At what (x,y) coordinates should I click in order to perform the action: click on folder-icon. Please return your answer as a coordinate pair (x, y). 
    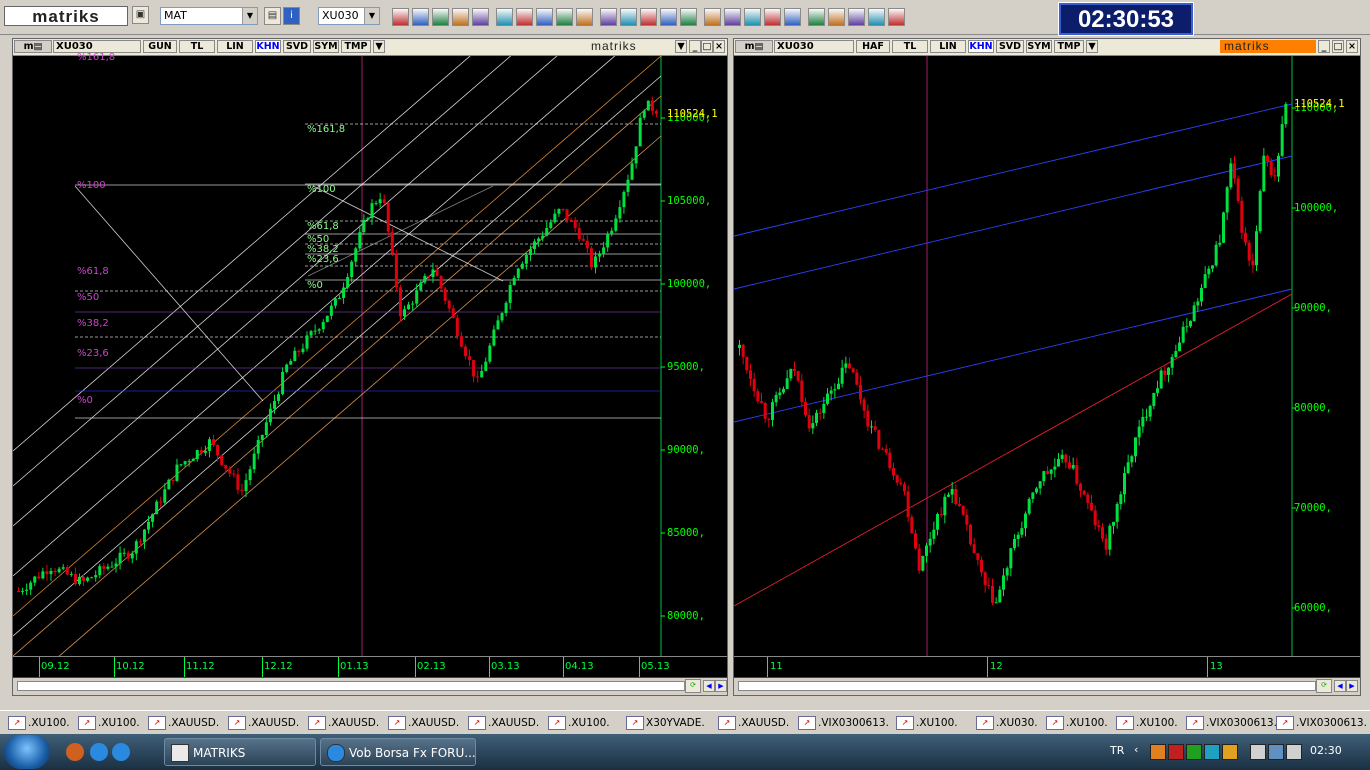
    Looking at the image, I should click on (75, 752).